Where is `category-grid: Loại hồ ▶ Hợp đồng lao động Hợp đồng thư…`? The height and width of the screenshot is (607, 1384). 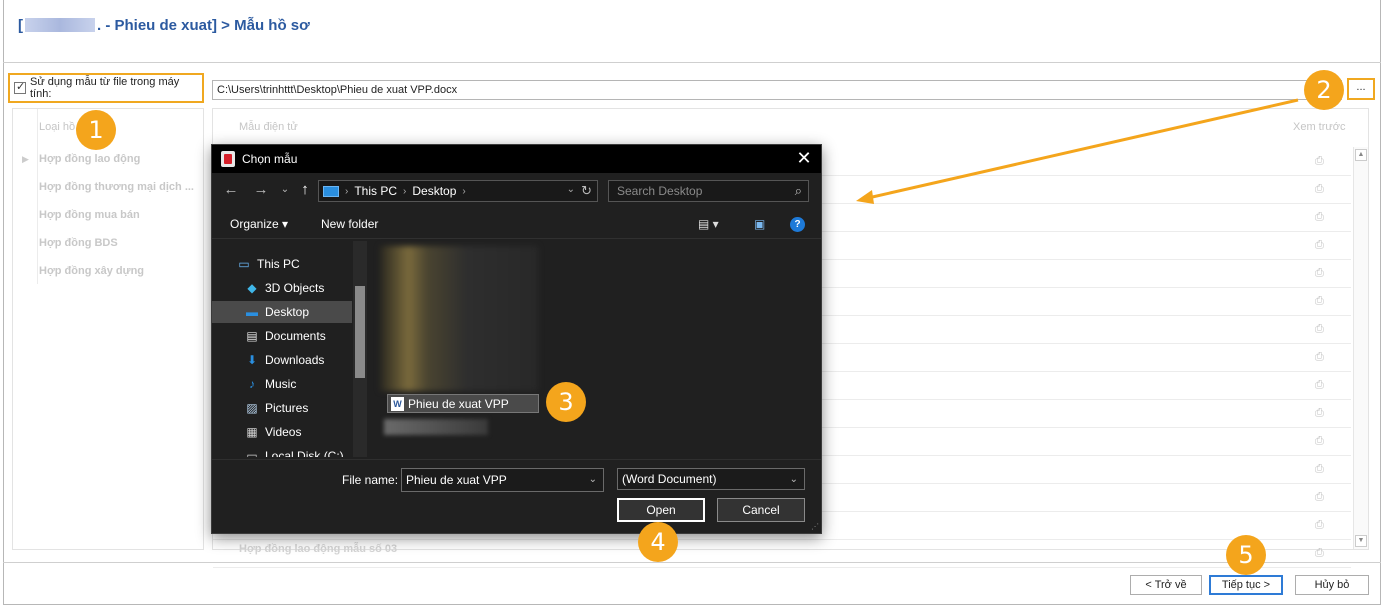 category-grid: Loại hồ ▶ Hợp đồng lao động Hợp đồng thư… is located at coordinates (108, 329).